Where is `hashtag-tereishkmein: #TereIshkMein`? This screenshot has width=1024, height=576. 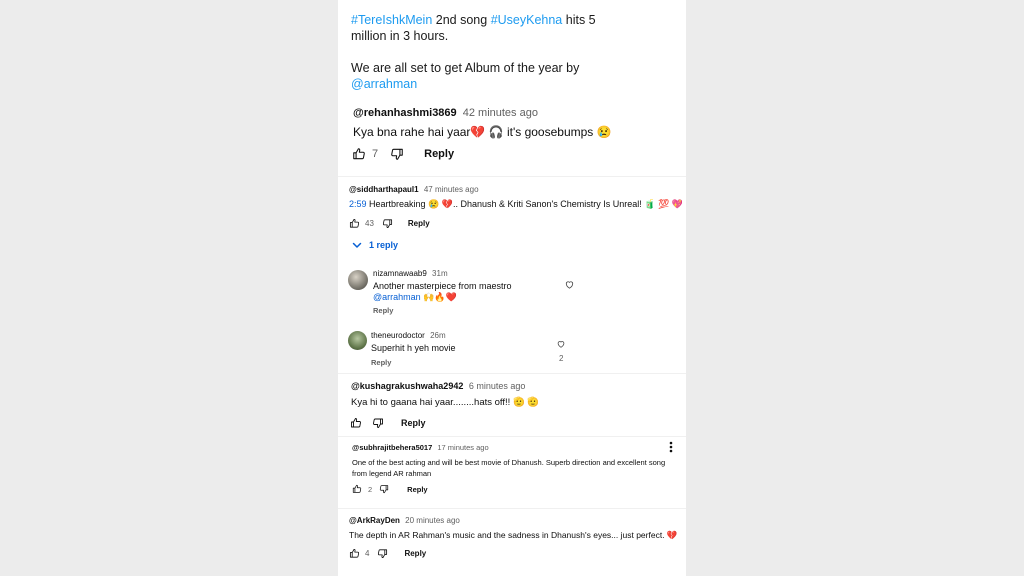 hashtag-tereishkmein: #TereIshkMein is located at coordinates (391, 20).